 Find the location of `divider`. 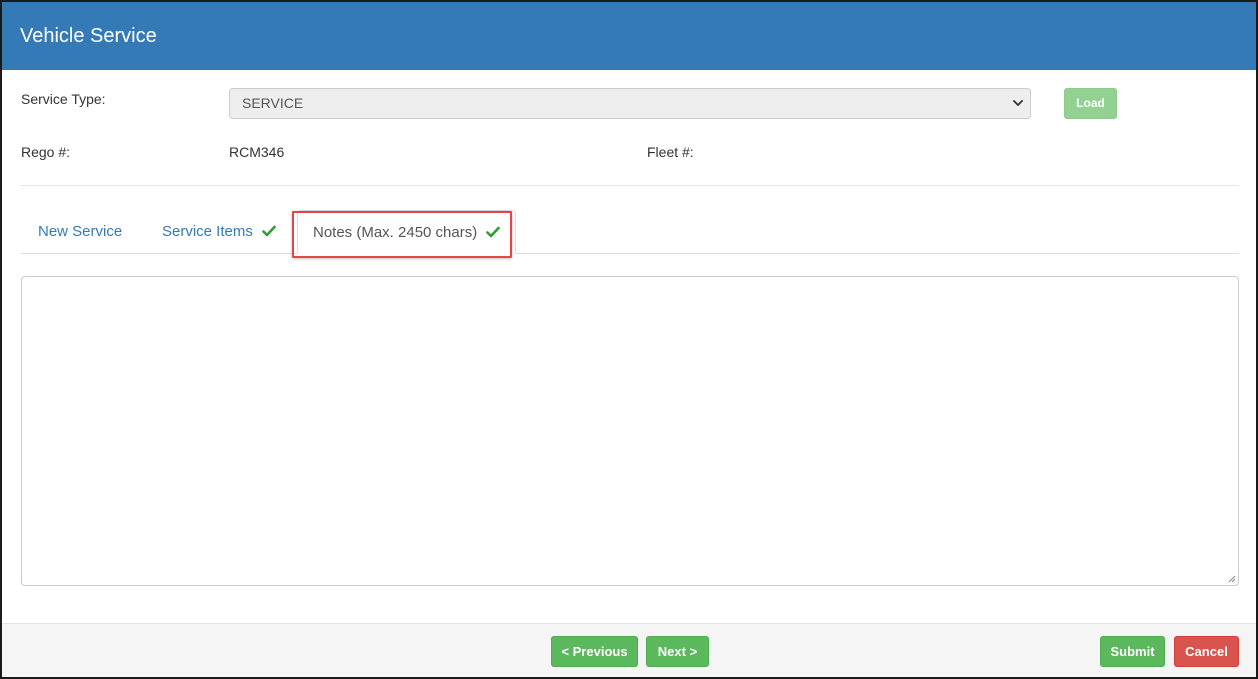

divider is located at coordinates (630, 185).